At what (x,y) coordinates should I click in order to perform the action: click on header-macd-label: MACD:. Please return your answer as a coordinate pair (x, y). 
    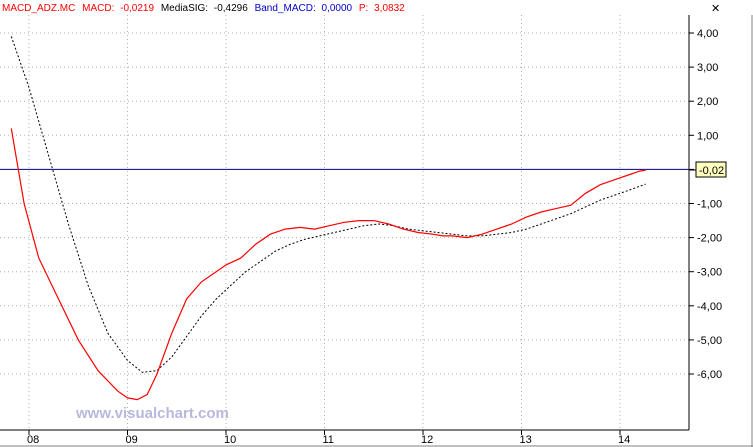
    Looking at the image, I should click on (98, 8).